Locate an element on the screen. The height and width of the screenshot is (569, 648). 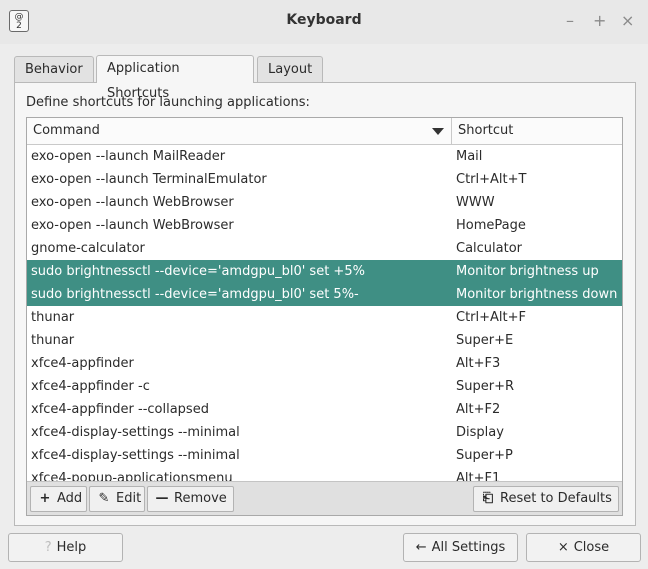
shortcut-cell: Calculator is located at coordinates (489, 248).